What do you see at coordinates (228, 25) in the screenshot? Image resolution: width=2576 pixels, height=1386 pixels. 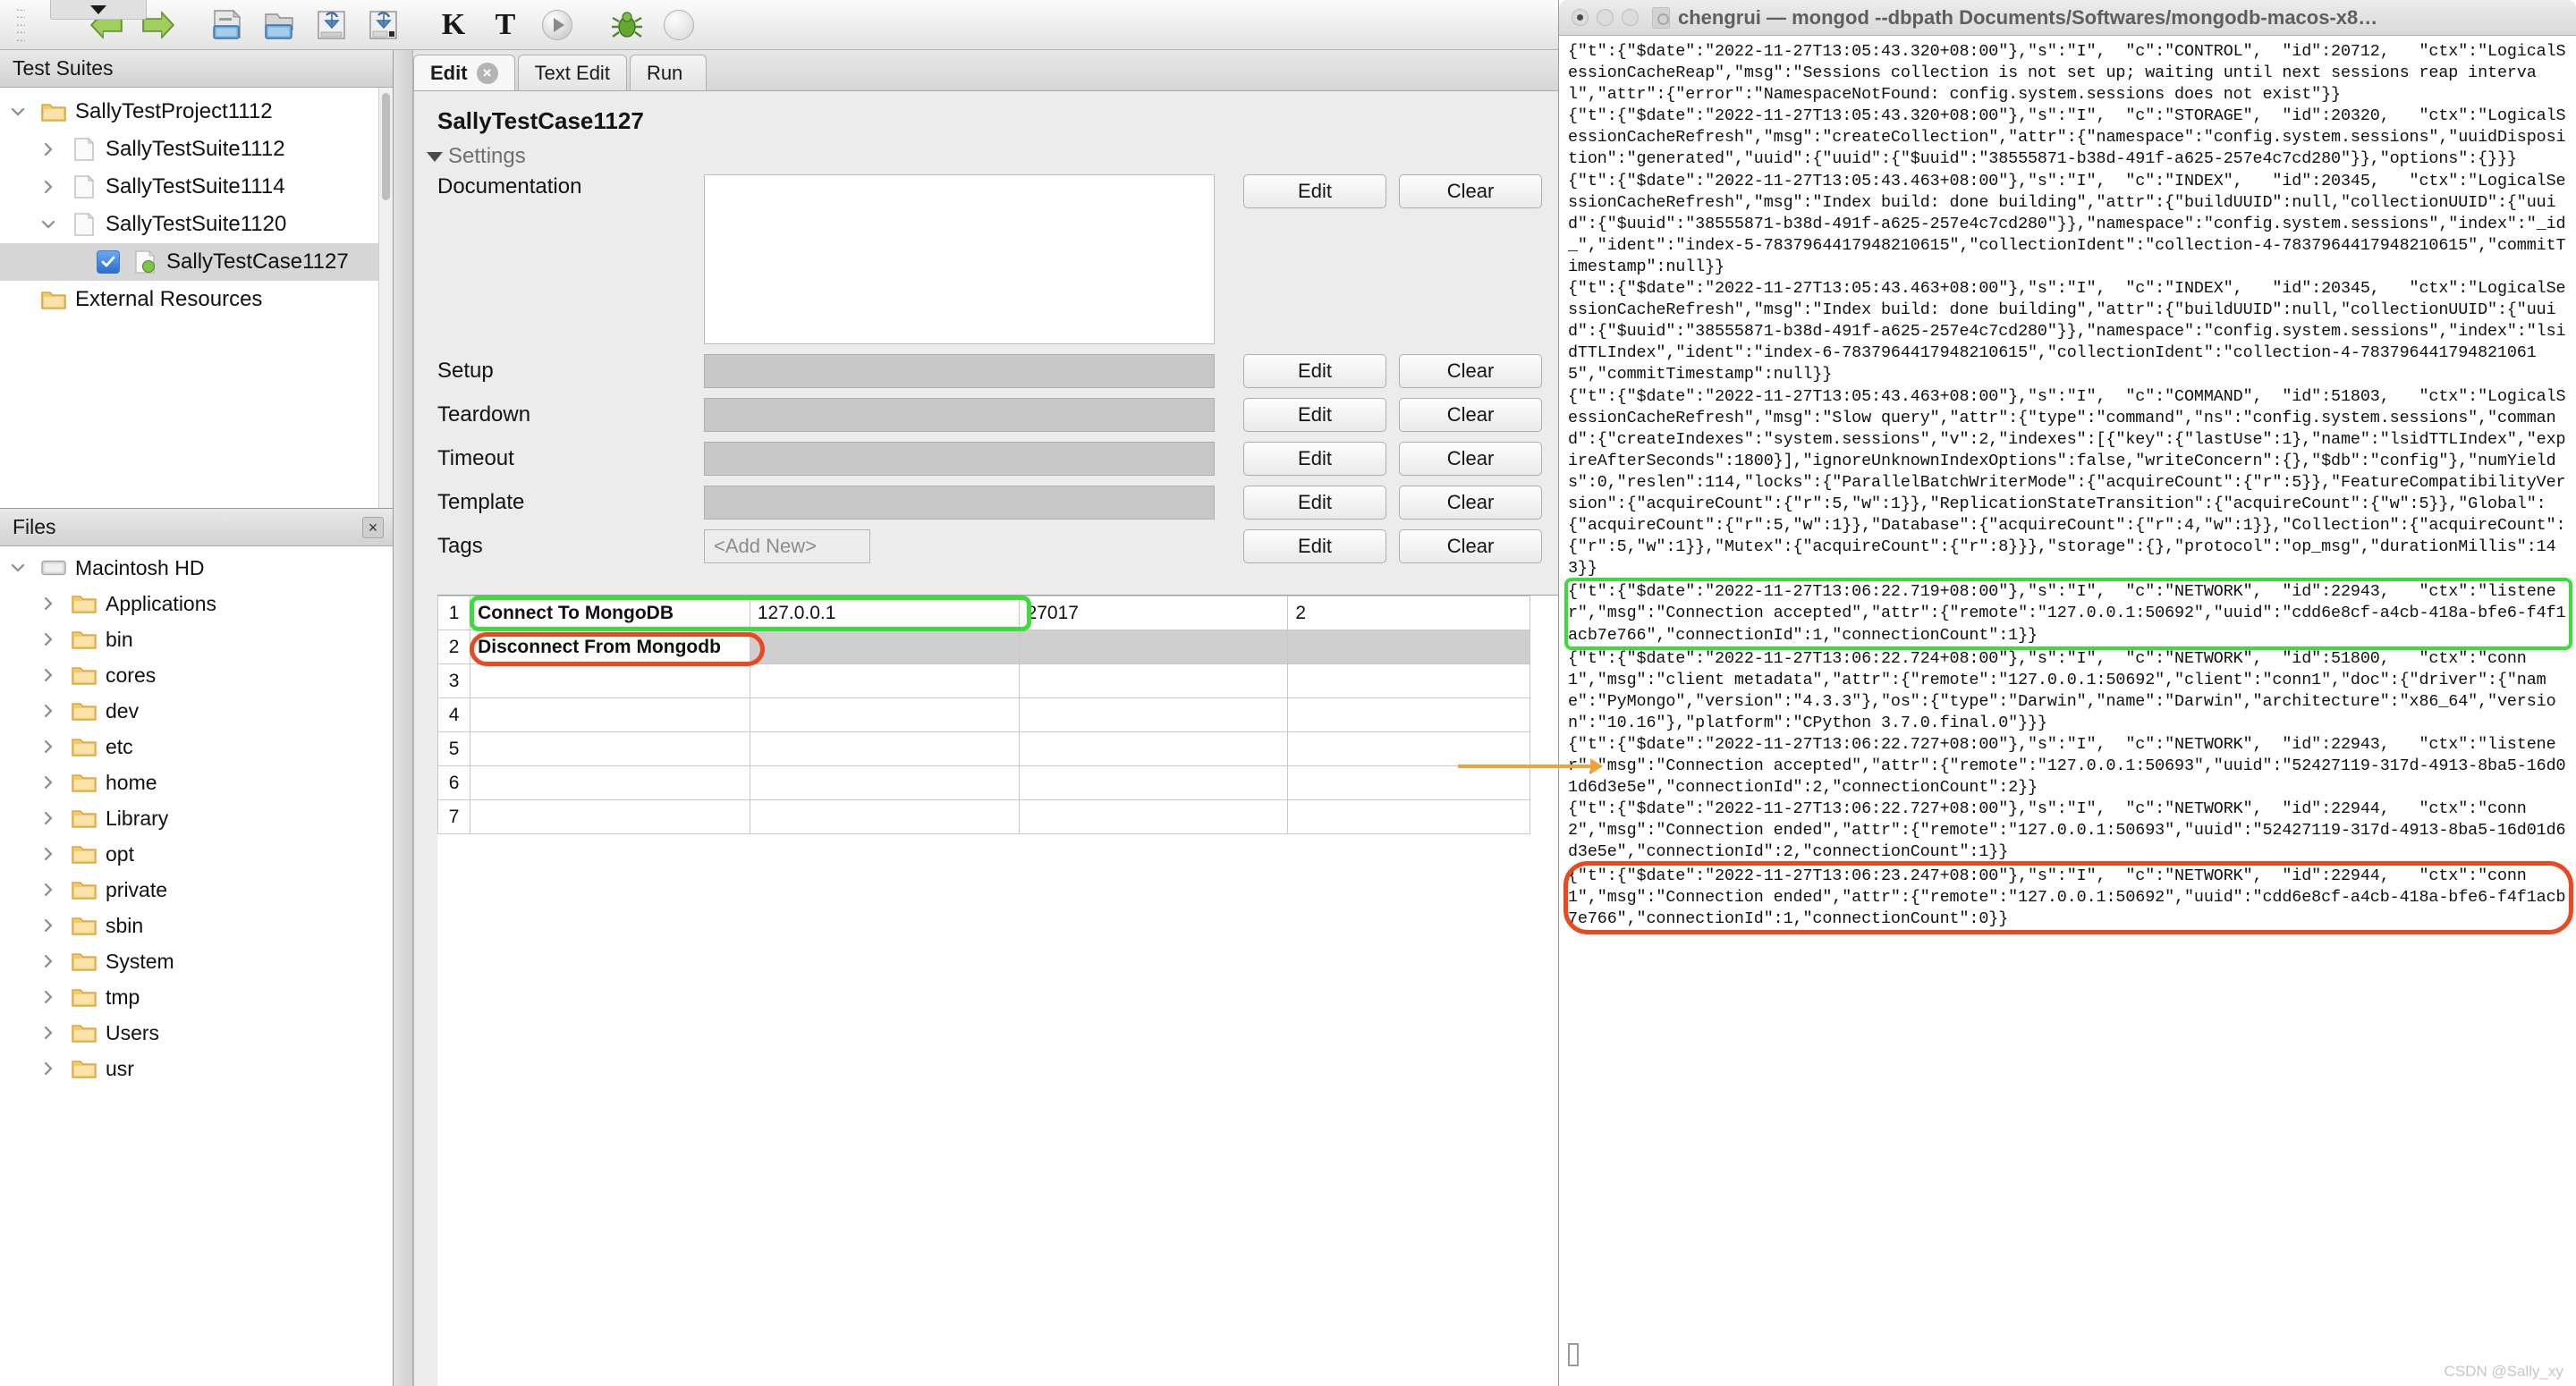 I see `new-file-button` at bounding box center [228, 25].